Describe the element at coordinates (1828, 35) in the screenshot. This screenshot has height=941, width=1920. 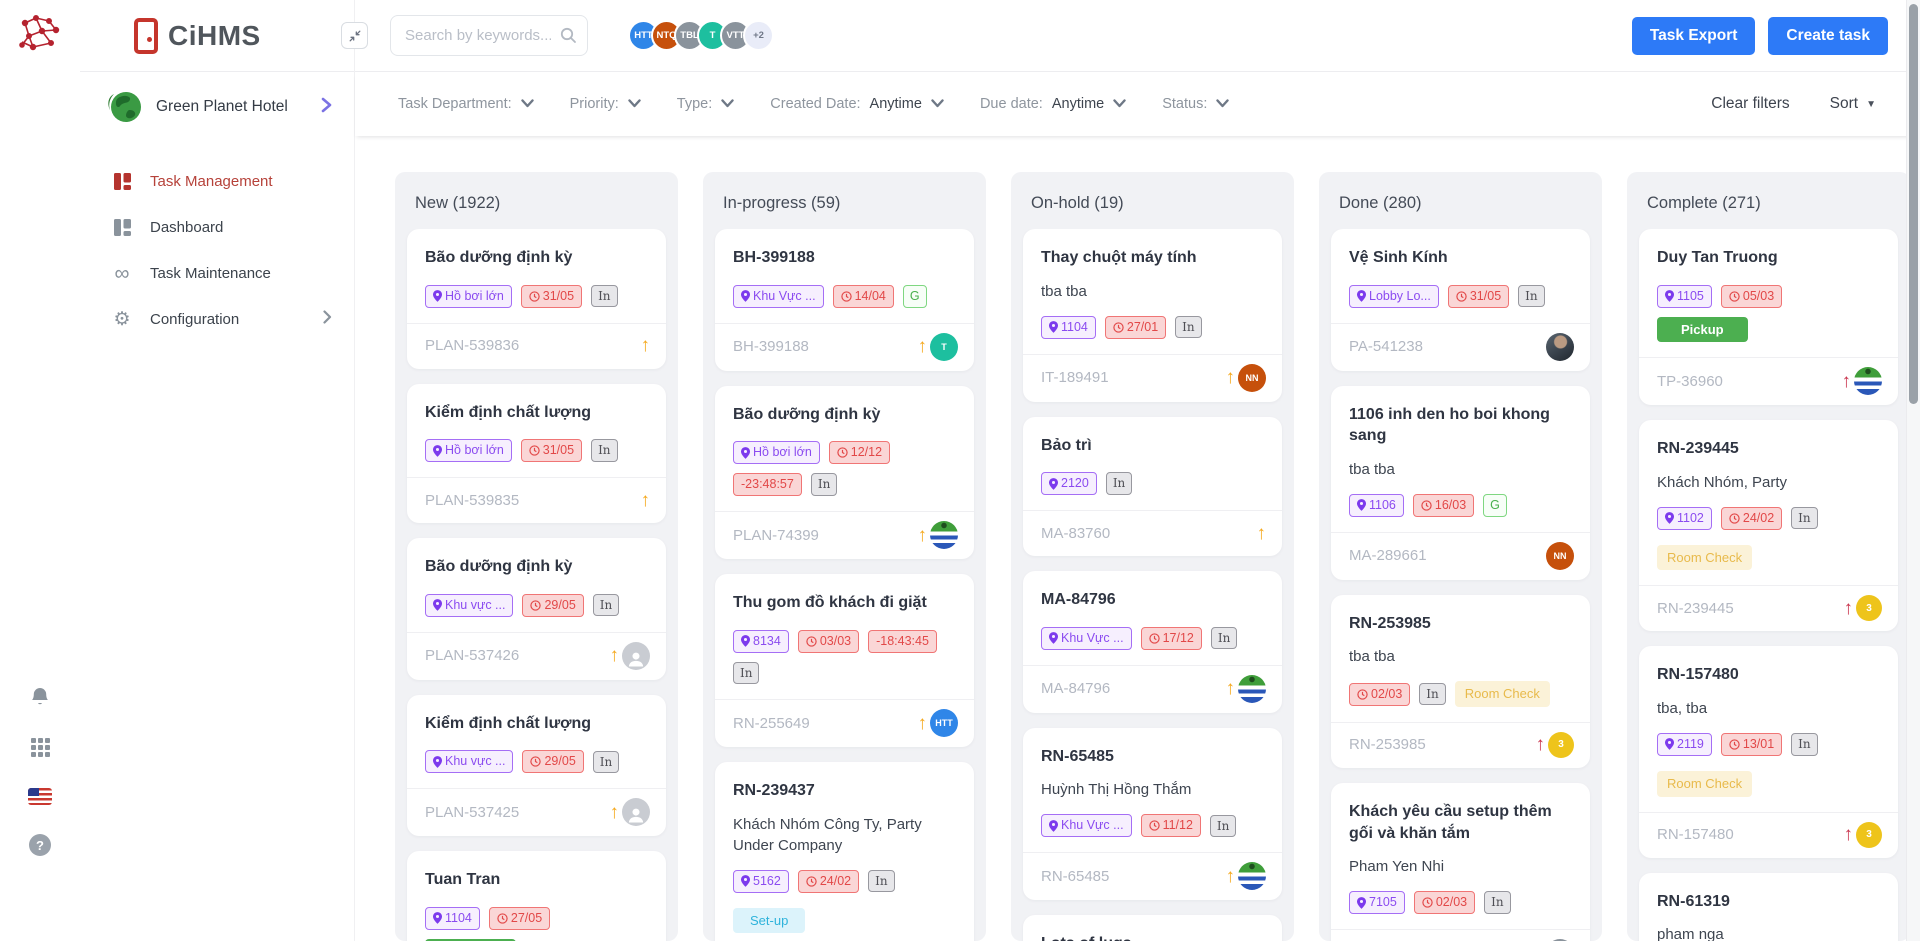
I see `create-task-button: Create task` at that location.